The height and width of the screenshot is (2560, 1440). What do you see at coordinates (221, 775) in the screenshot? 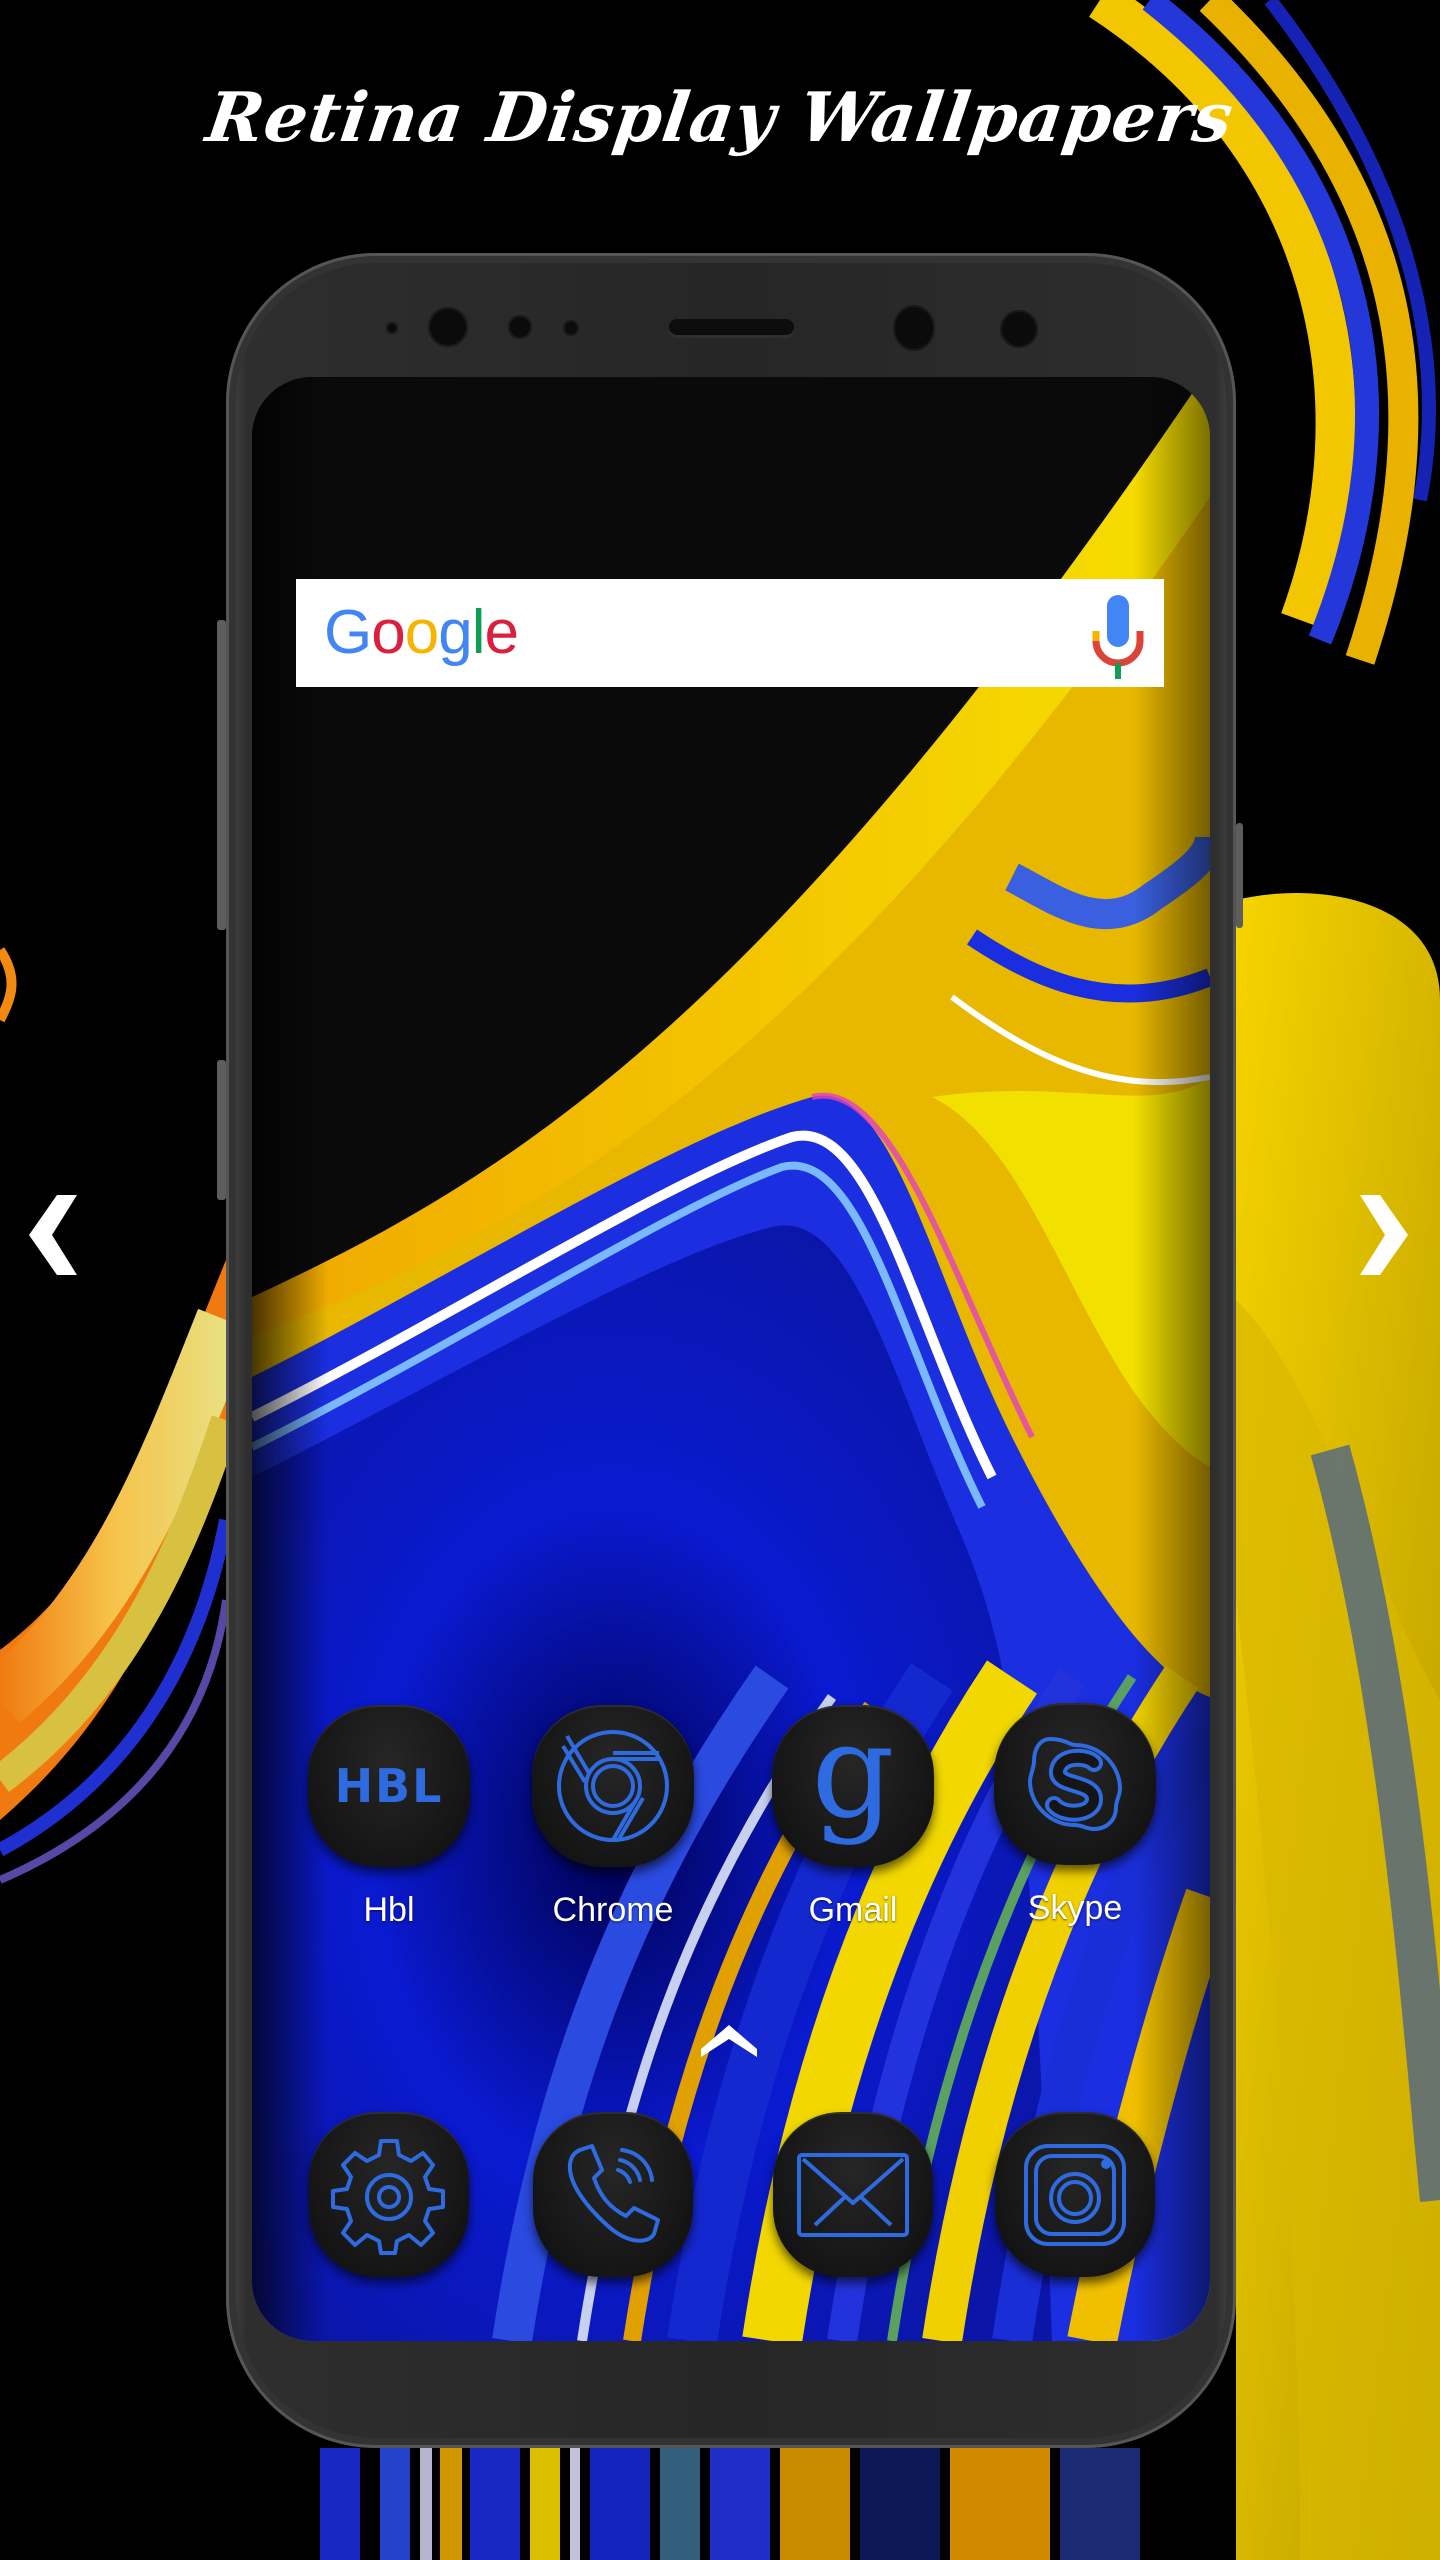
I see `volume-button` at bounding box center [221, 775].